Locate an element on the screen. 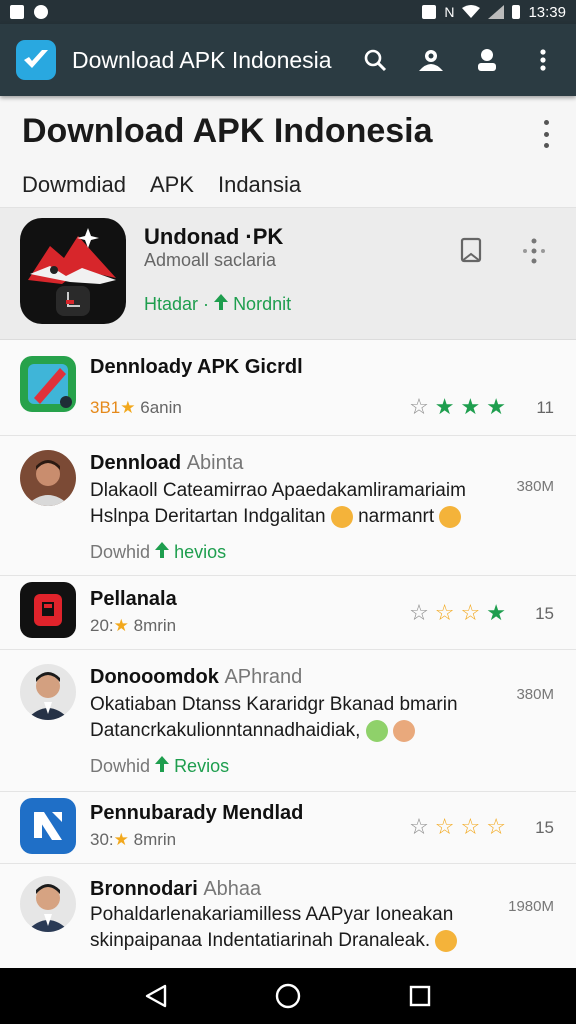 The image size is (576, 1024). review-line-2-text: skinpaipanaa Indentatiarinah Dranaleak. is located at coordinates (260, 940).